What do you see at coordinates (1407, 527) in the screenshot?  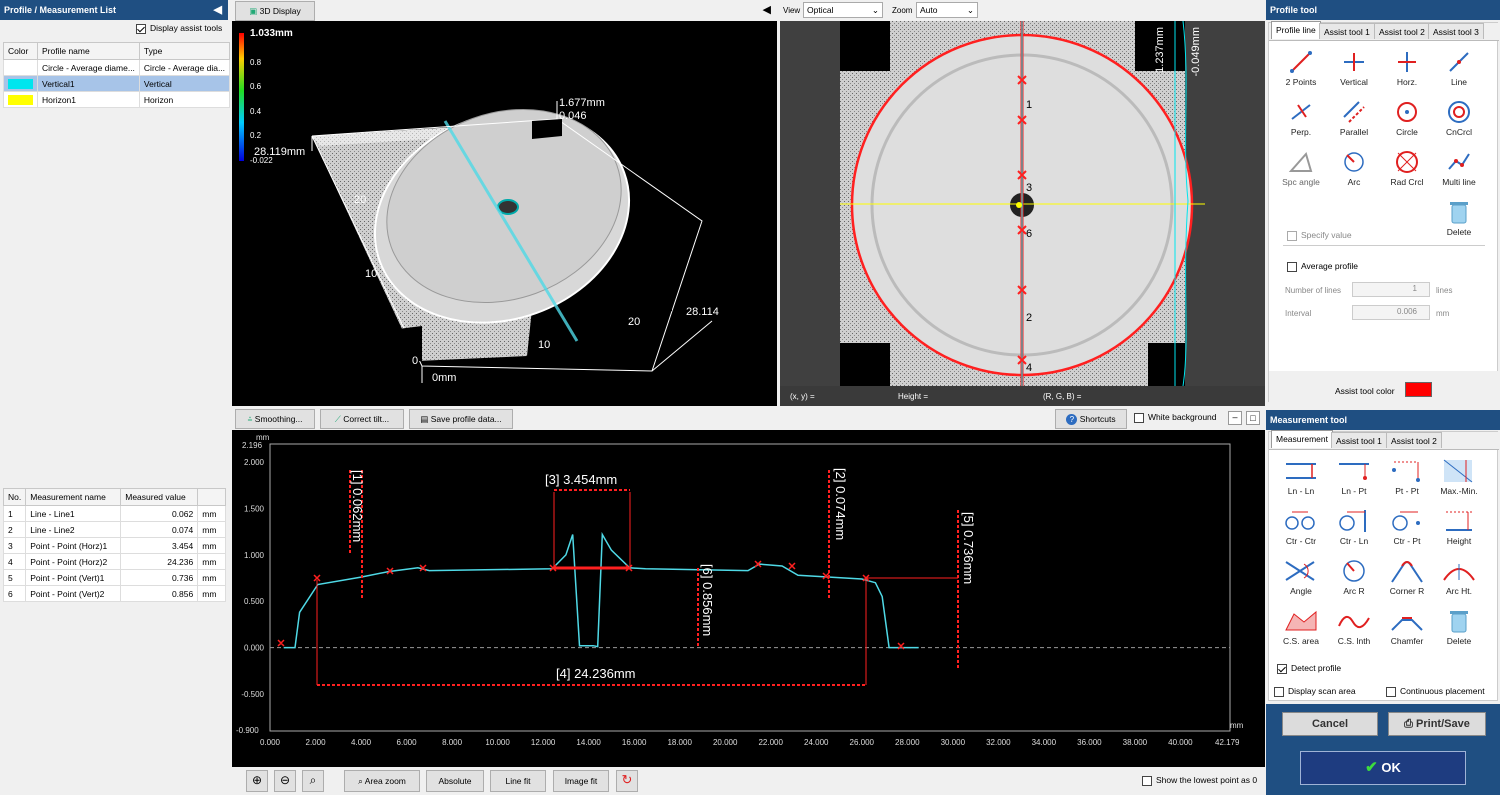 I see `tool-ctr-pt: Ctr - Pt` at bounding box center [1407, 527].